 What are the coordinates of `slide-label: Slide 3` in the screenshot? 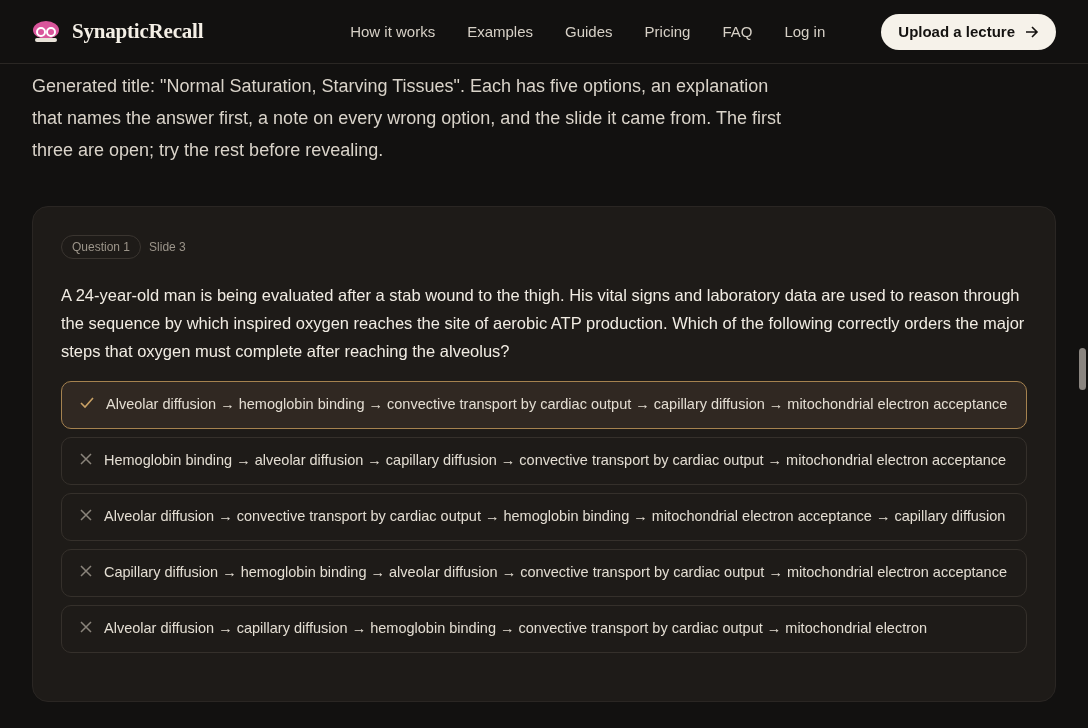 It's located at (167, 247).